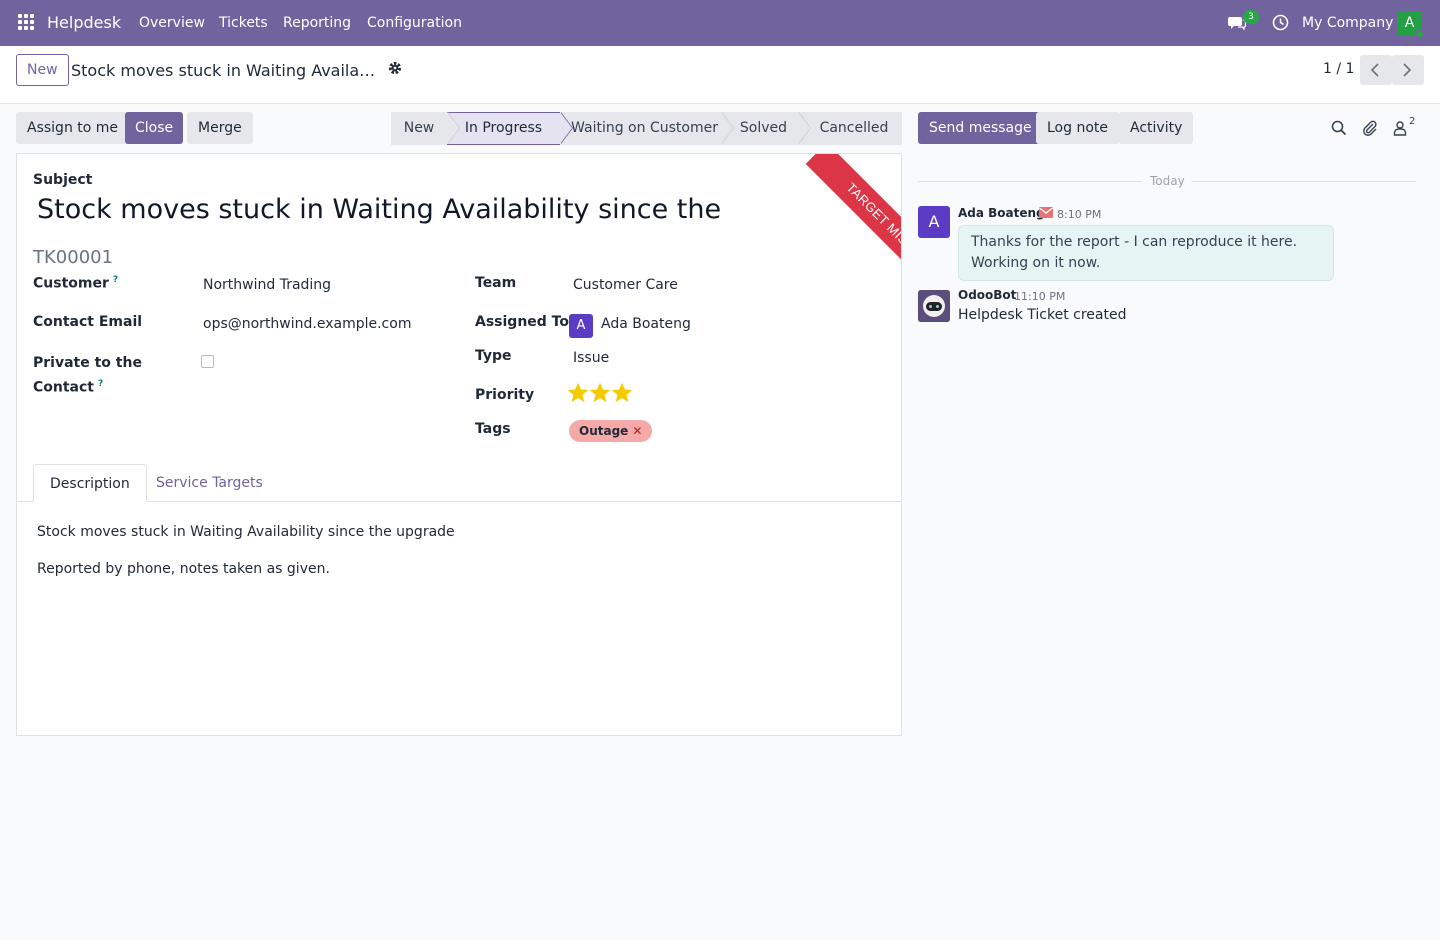 Image resolution: width=1440 pixels, height=940 pixels. What do you see at coordinates (1251, 17) in the screenshot?
I see `chat-count-badge: 3` at bounding box center [1251, 17].